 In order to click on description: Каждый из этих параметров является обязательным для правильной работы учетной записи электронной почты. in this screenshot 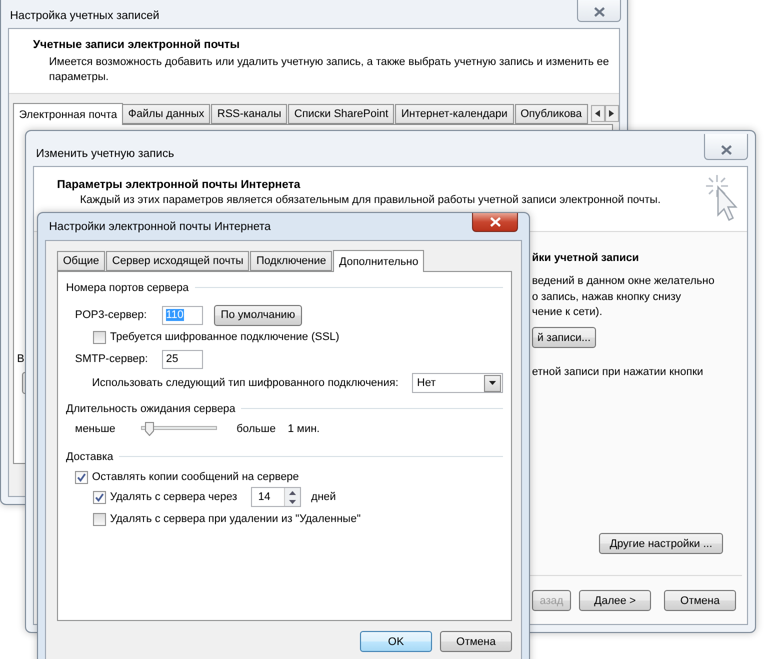, I will do `click(370, 200)`.